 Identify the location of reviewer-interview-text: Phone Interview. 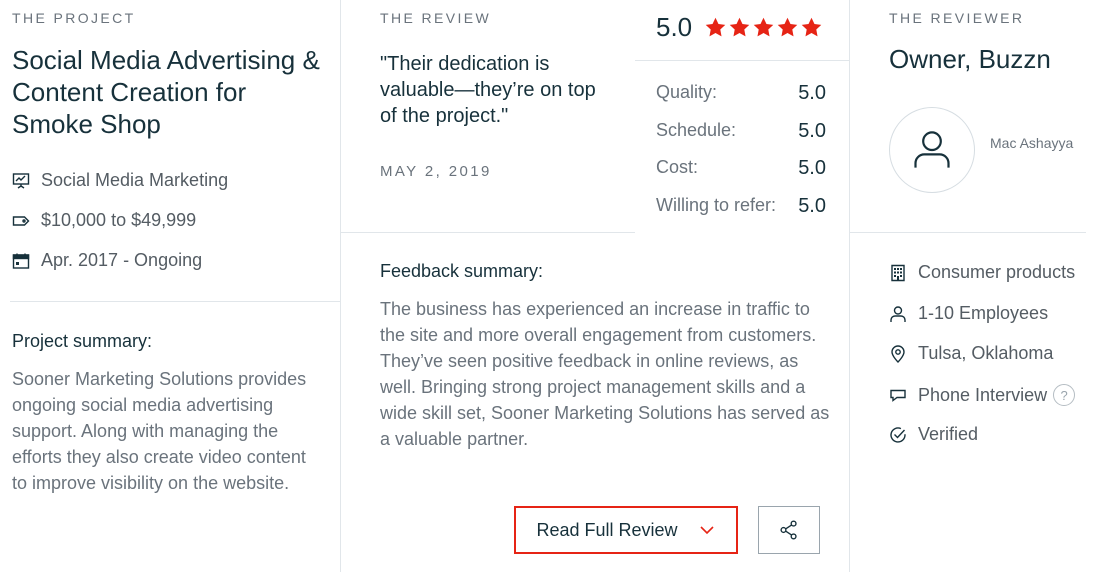
(983, 394).